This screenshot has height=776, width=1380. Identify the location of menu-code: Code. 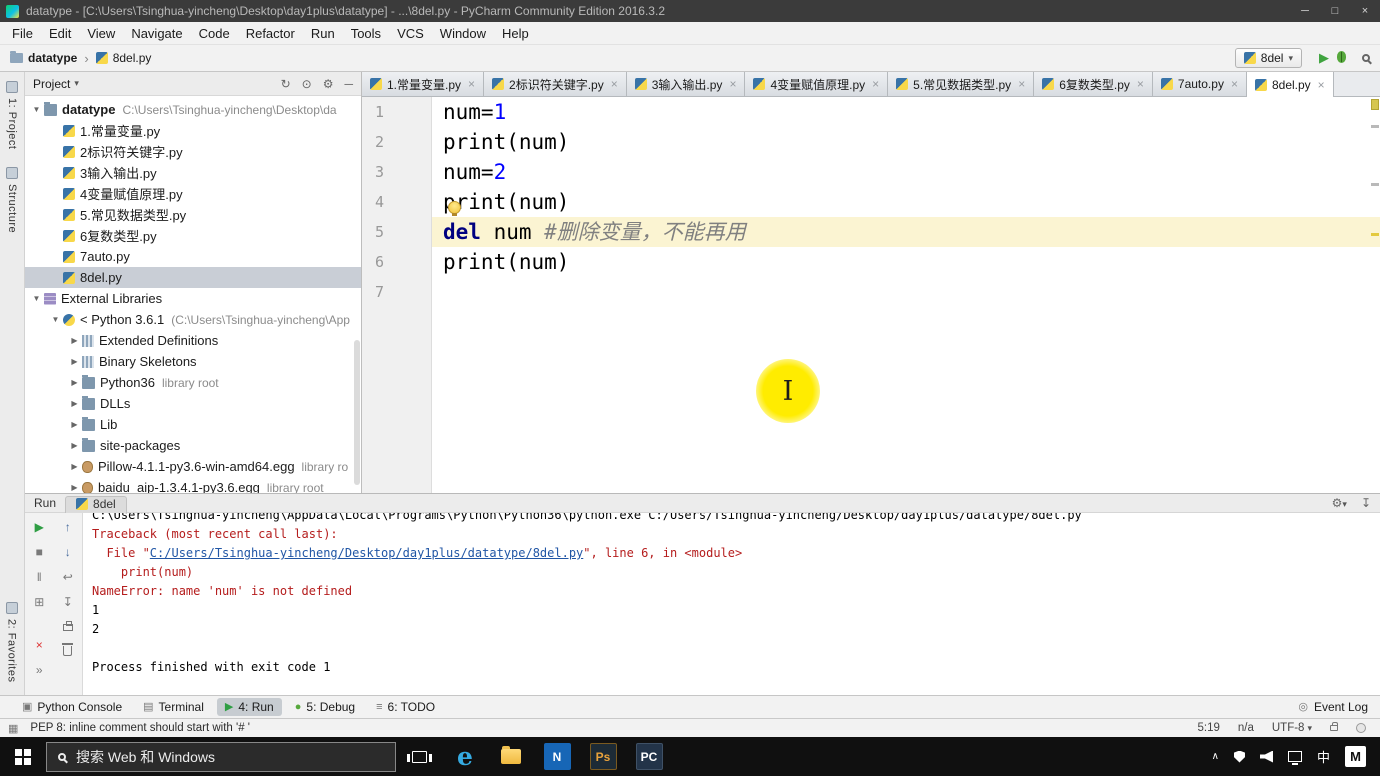
(214, 33).